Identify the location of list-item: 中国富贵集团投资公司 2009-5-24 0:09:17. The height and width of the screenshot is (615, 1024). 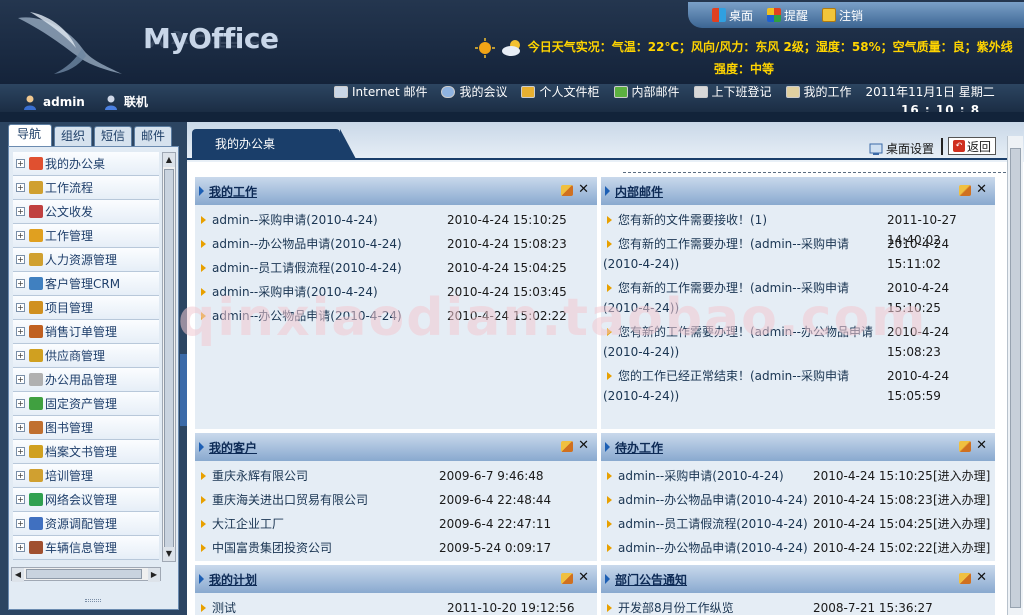
(396, 548).